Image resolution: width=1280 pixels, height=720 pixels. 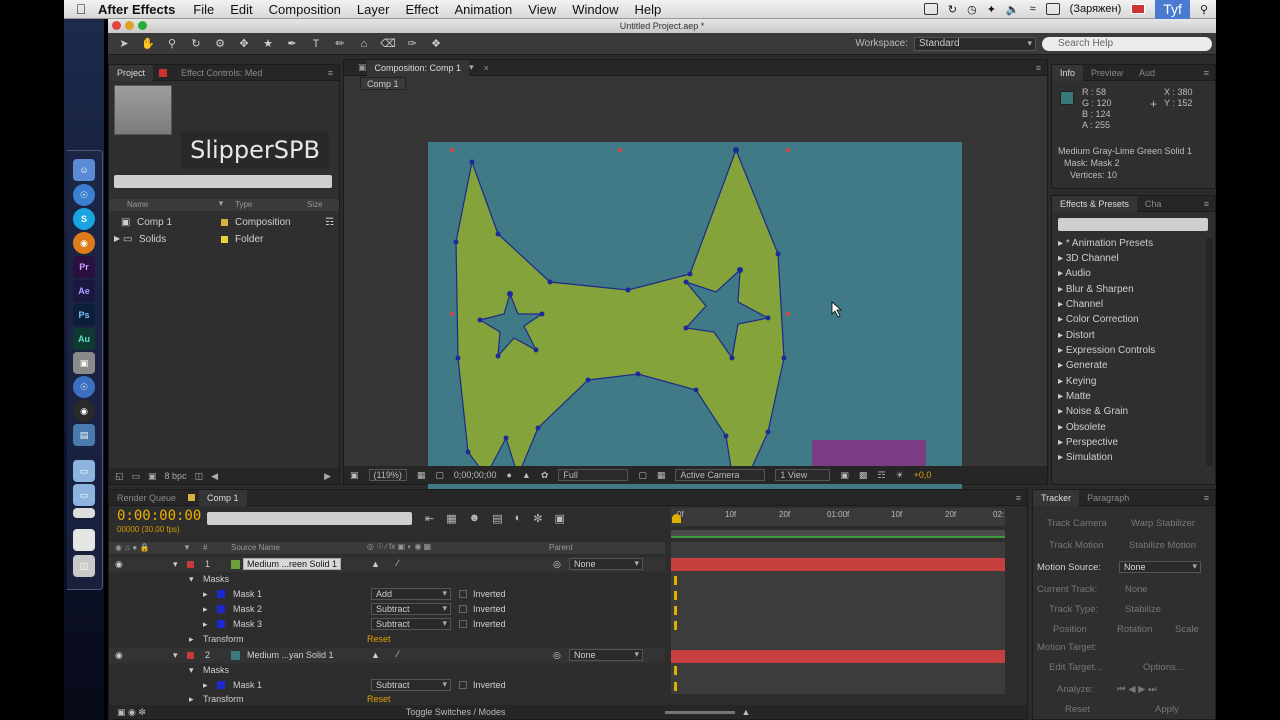 I want to click on motion-blur-icon: ◐, so click(x=518, y=518).